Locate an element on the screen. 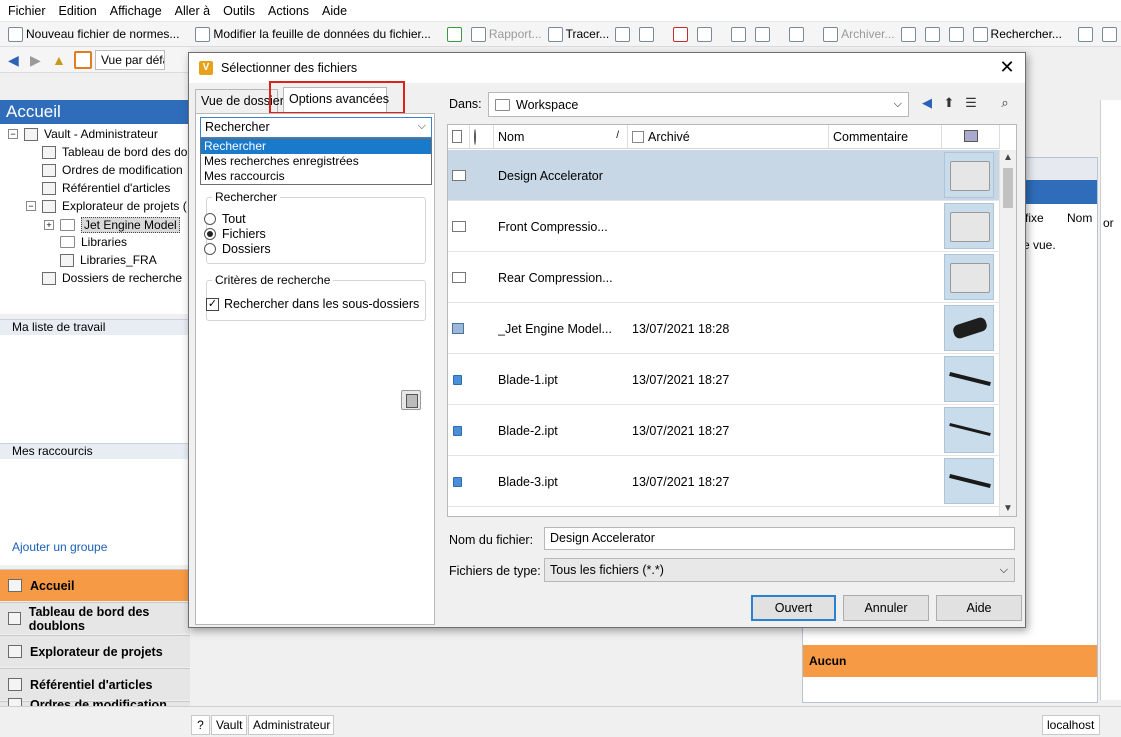  view-combo: Vue par défaut is located at coordinates (130, 59).